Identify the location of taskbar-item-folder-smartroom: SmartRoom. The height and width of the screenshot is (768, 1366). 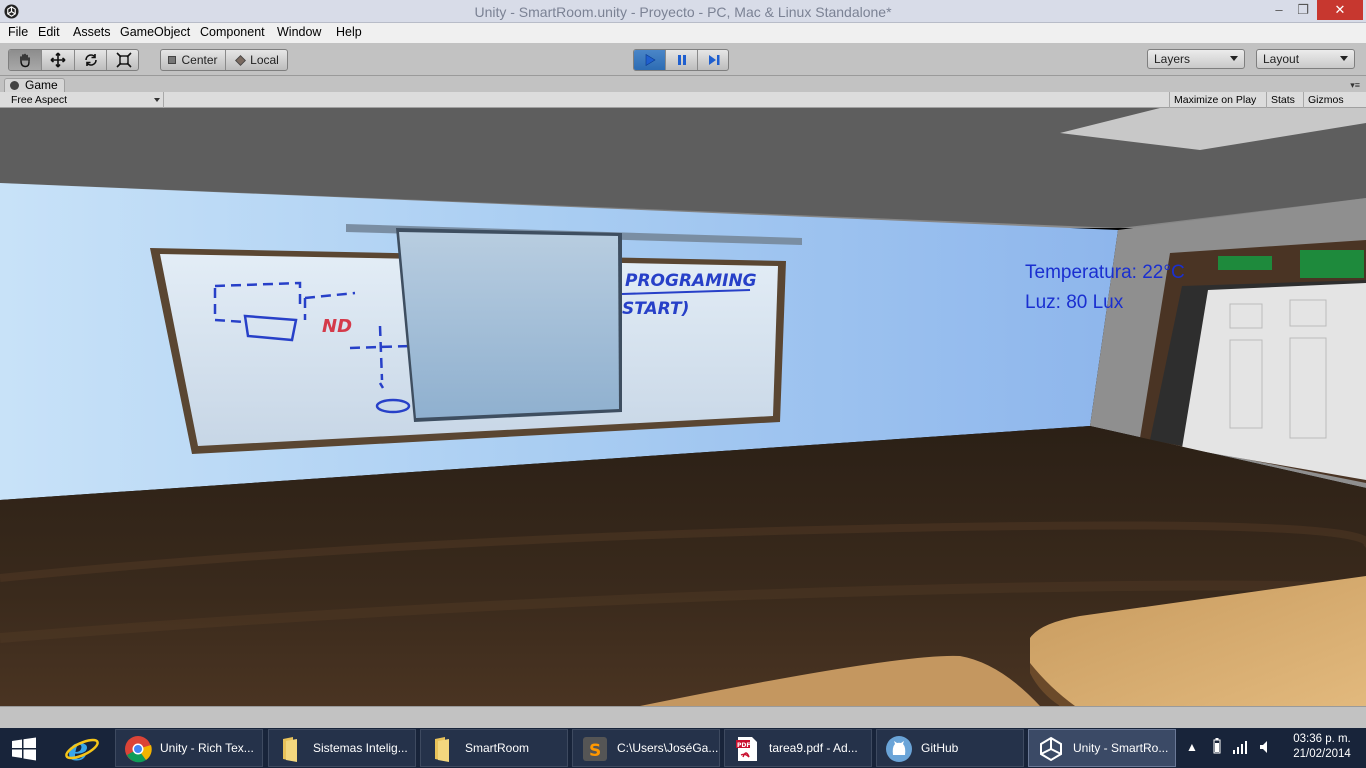
(494, 748).